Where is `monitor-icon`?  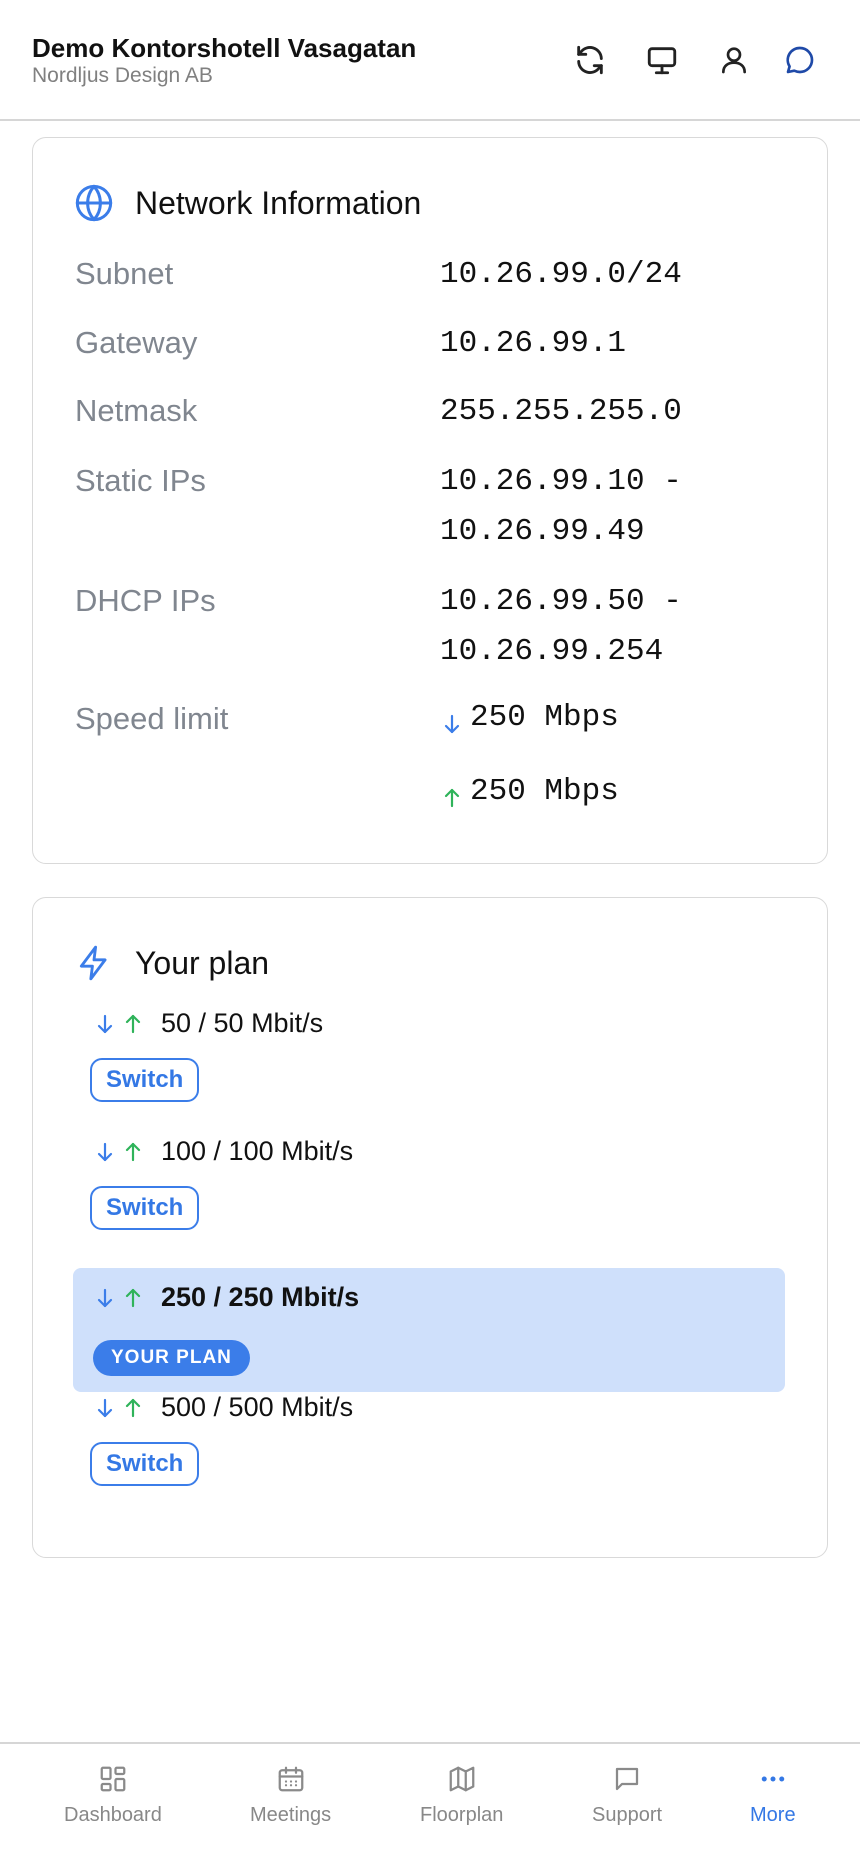
monitor-icon is located at coordinates (662, 60).